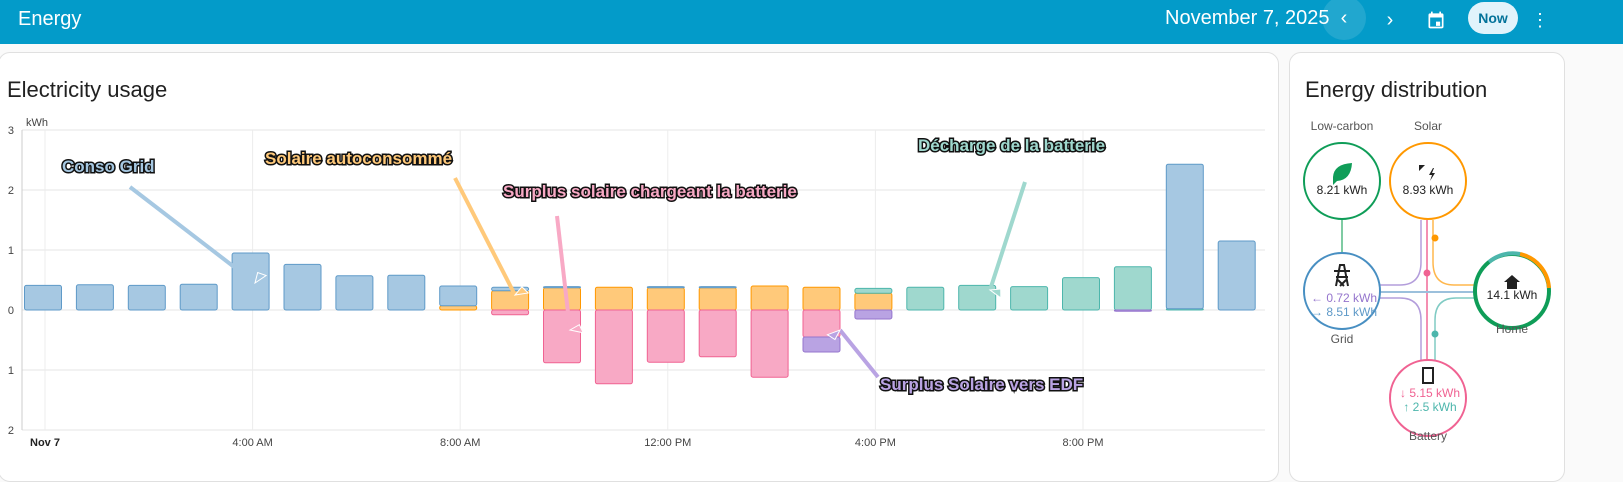 The height and width of the screenshot is (482, 1623). I want to click on low-carbon-label: Low-carbon, so click(1342, 126).